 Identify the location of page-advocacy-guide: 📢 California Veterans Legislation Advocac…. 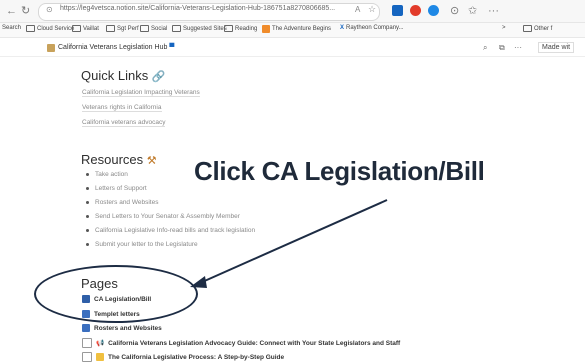
(241, 343).